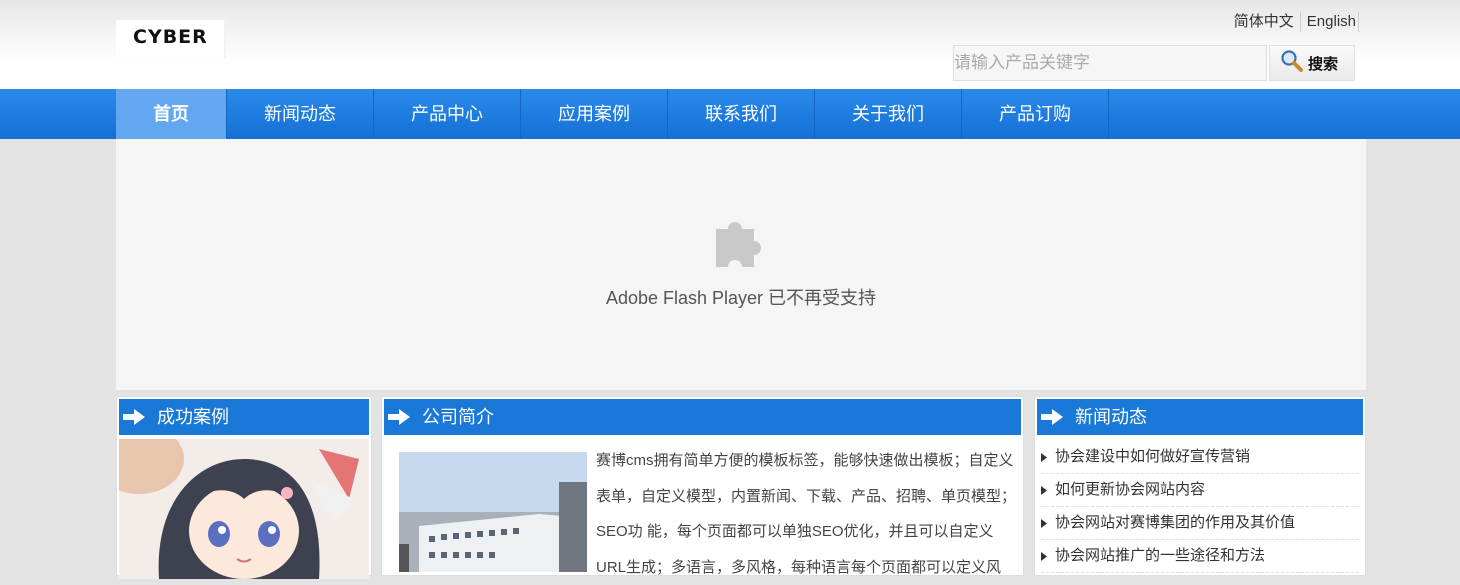 This screenshot has height=585, width=1460. Describe the element at coordinates (1035, 114) in the screenshot. I see `nav-order: 产品订购` at that location.